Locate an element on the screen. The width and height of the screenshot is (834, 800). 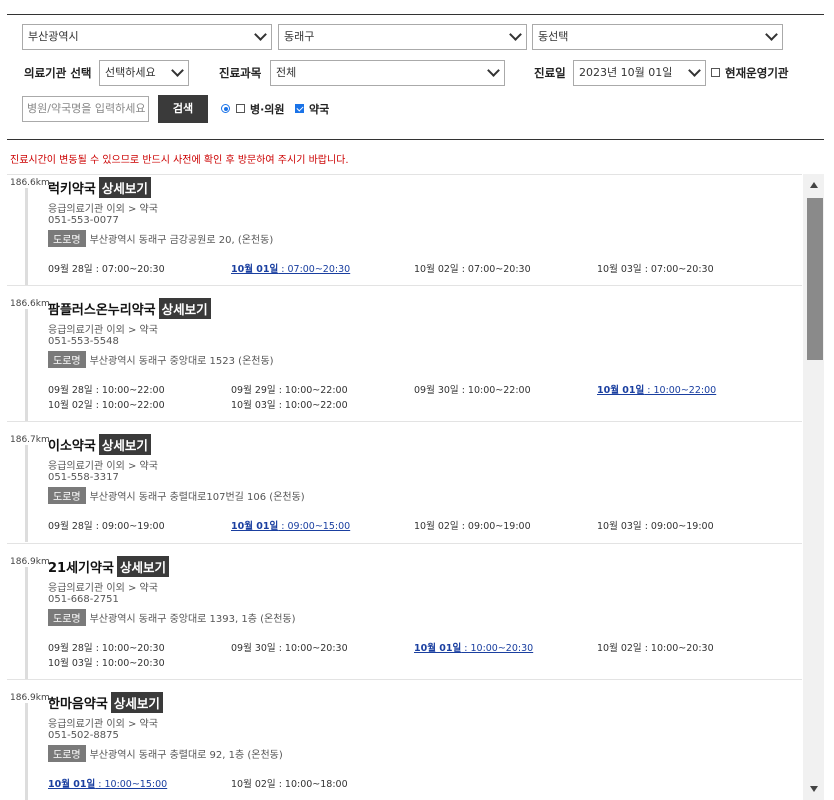
hours-entry: 09월 30일 : 10:00~22:00 is located at coordinates (472, 389).